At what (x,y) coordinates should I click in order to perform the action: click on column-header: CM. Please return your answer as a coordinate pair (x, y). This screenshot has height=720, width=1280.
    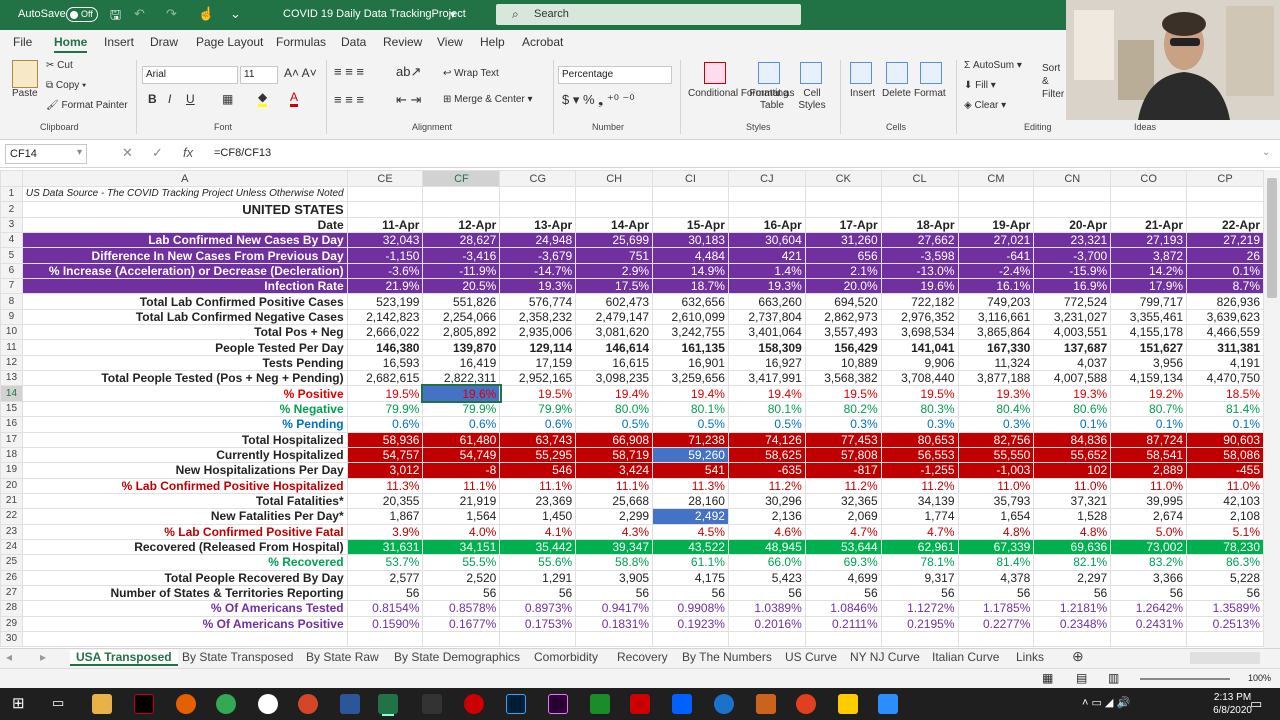
    Looking at the image, I should click on (996, 178).